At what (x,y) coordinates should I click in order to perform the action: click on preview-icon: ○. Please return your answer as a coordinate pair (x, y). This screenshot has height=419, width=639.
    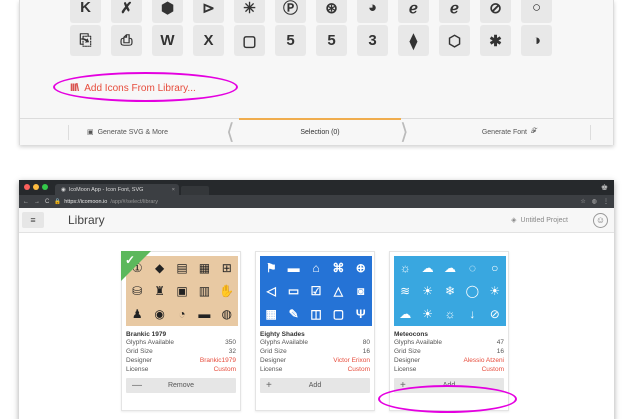
    Looking at the image, I should click on (495, 267).